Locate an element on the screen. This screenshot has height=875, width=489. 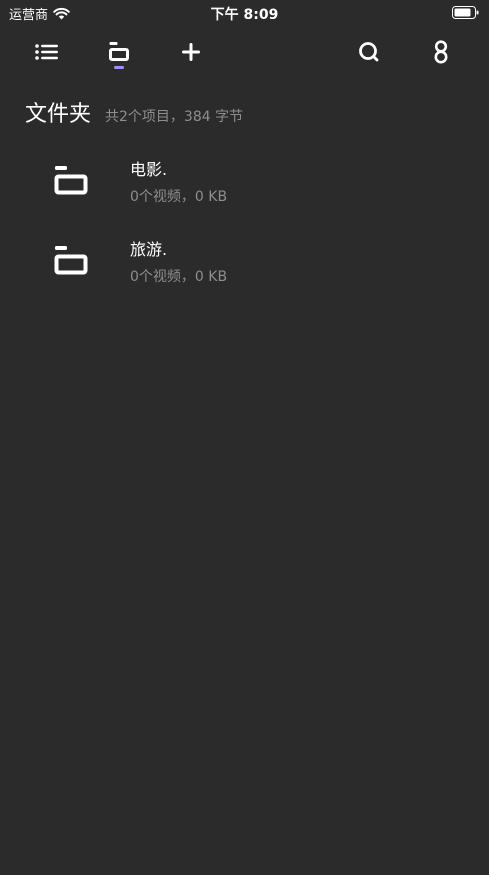
list-icon is located at coordinates (46, 52).